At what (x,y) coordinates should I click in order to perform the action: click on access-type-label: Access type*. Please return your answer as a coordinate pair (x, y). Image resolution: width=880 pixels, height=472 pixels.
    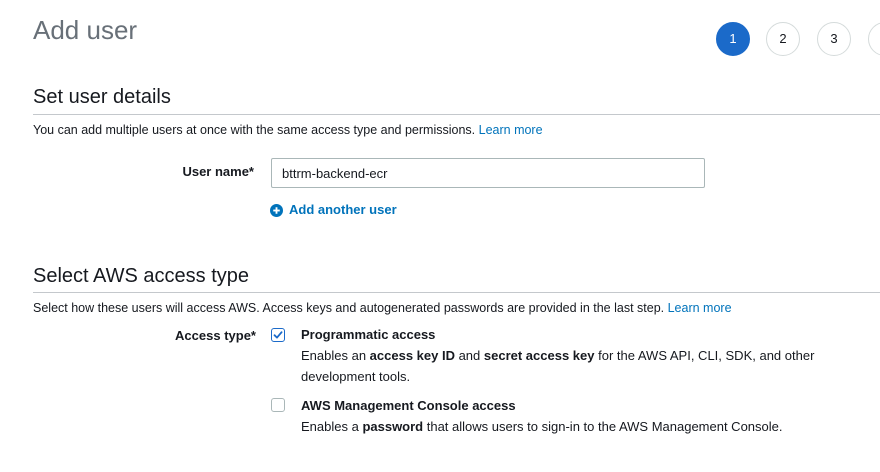
    Looking at the image, I should click on (215, 335).